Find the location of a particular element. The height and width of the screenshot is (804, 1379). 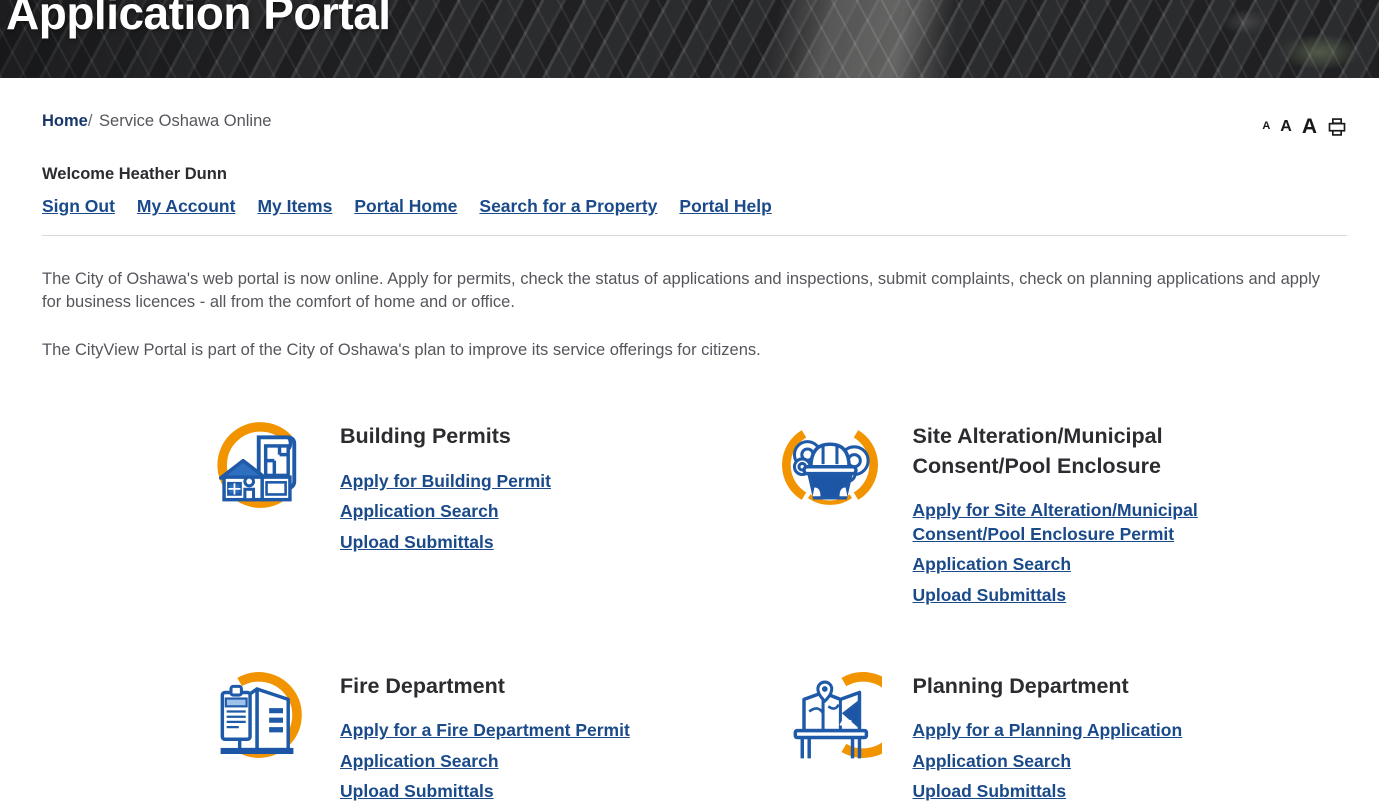

nav-link-portal-home: Portal Home is located at coordinates (405, 206).